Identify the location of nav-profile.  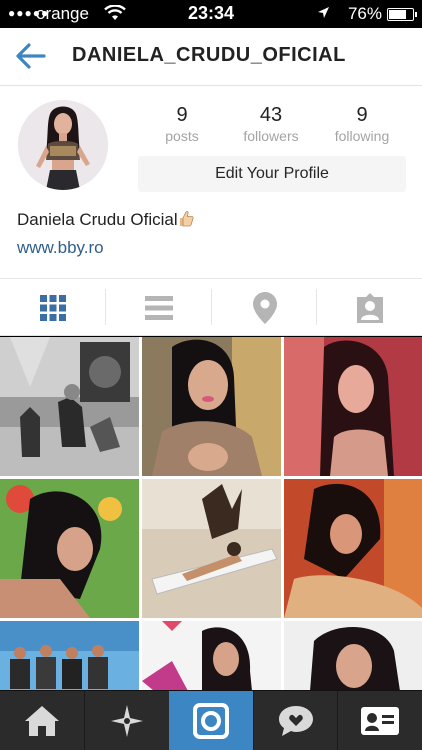
(380, 720).